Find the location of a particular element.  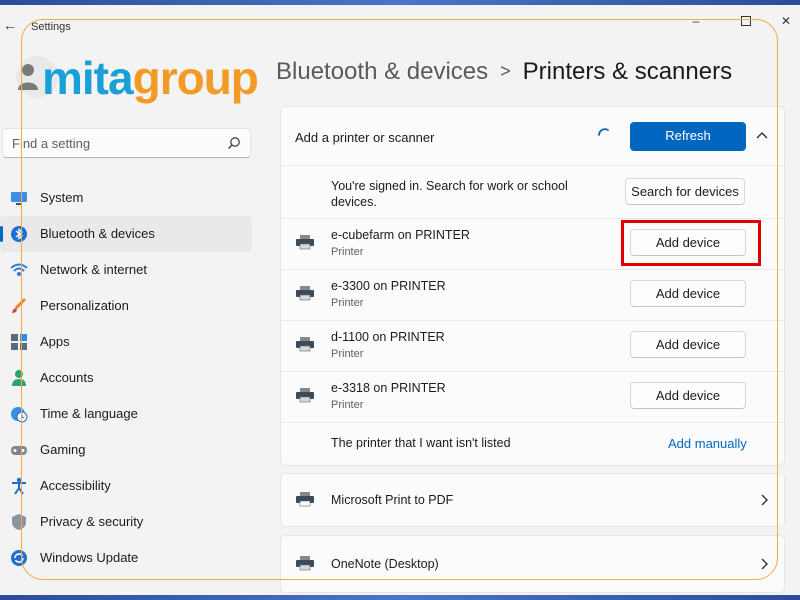

brand-logo: mitagroup is located at coordinates (142, 80).